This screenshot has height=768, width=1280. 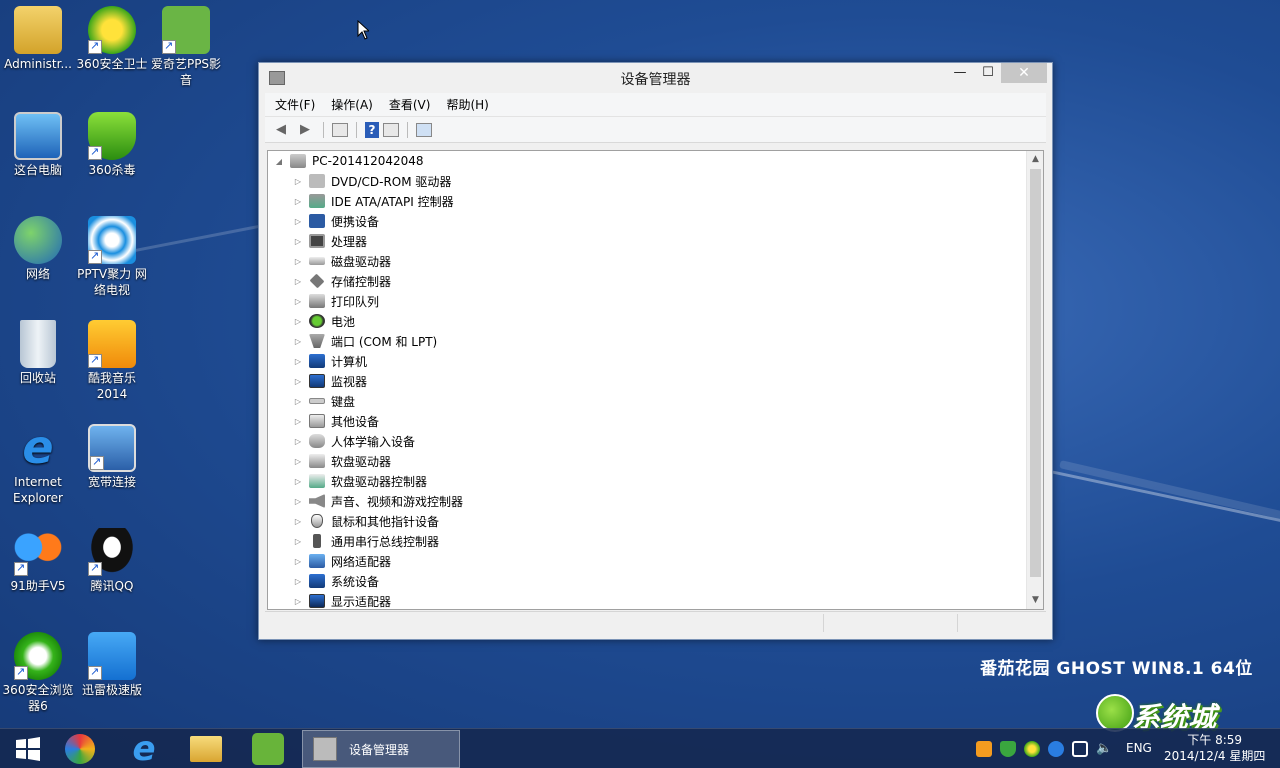 What do you see at coordinates (112, 457) in the screenshot?
I see `desktop-icon-broadband: 宽带连接` at bounding box center [112, 457].